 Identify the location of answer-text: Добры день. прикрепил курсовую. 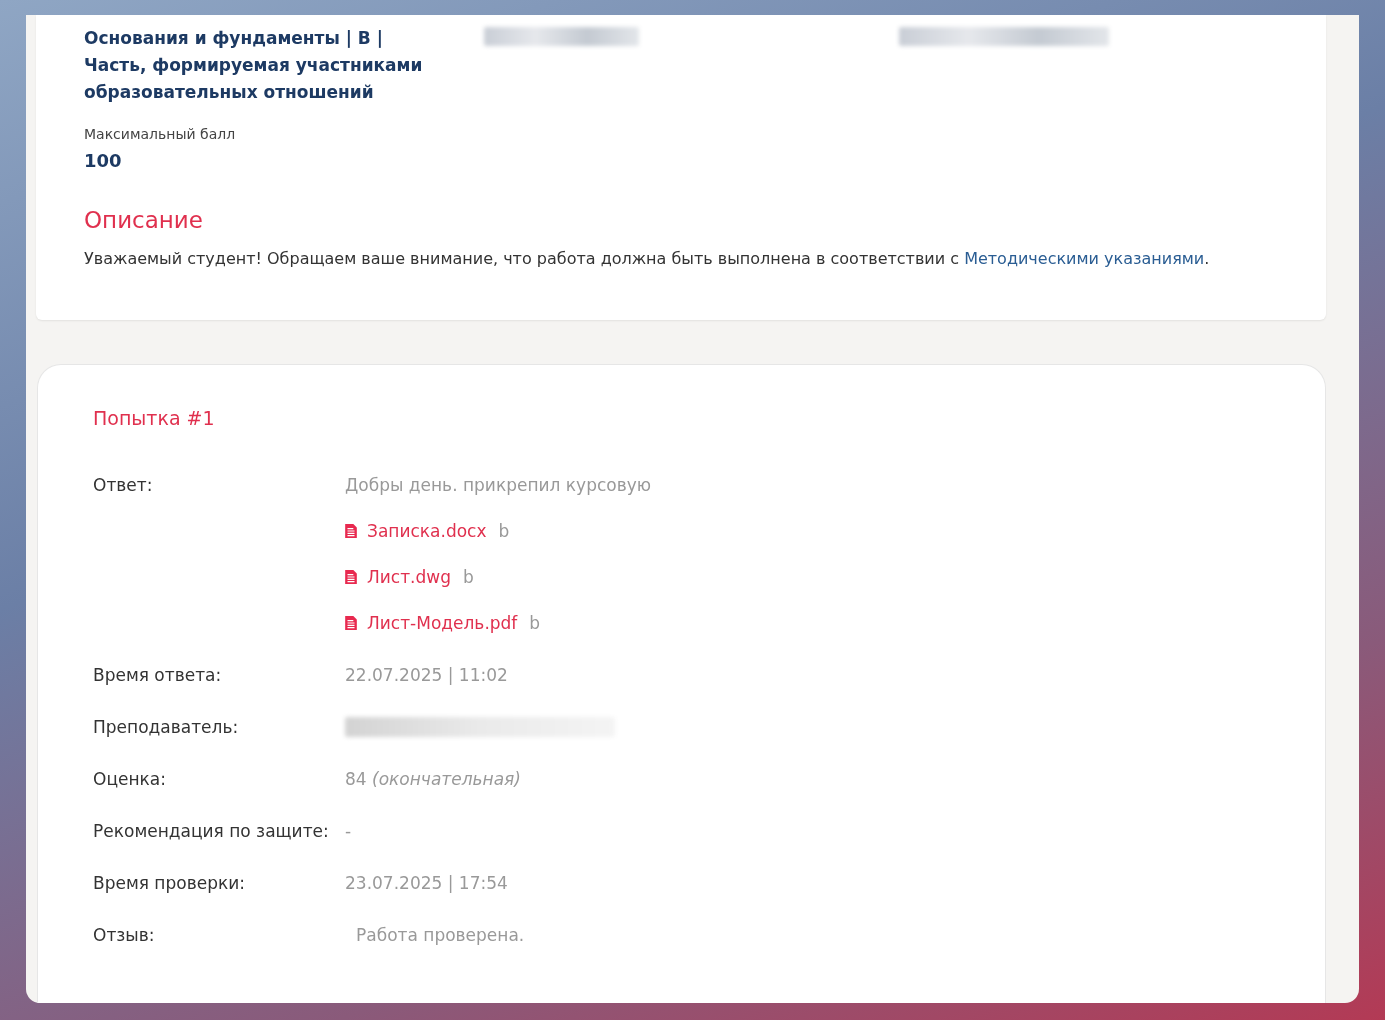
(498, 485).